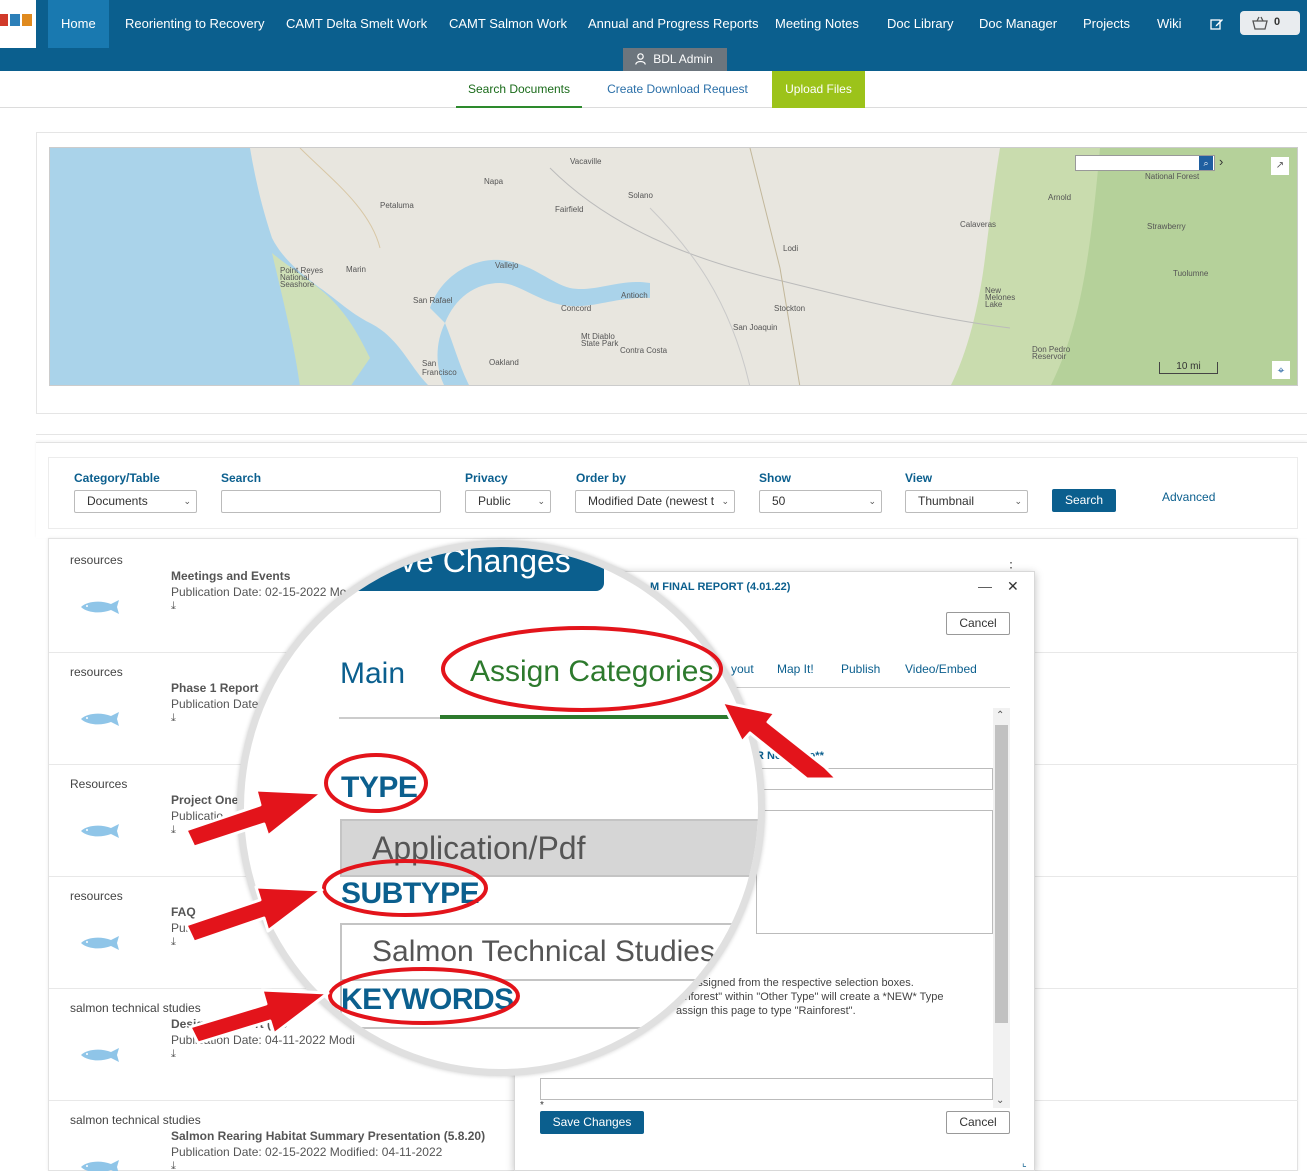  I want to click on scrollbar-thumb, so click(1001, 874).